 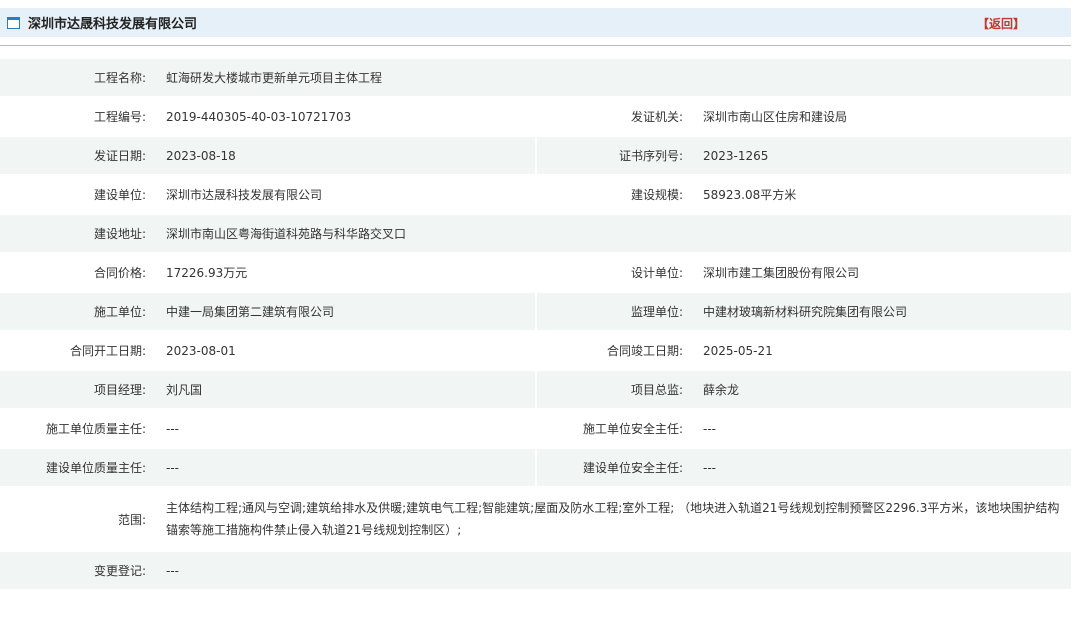 What do you see at coordinates (614, 116) in the screenshot?
I see `issuer-label: 发证机关:` at bounding box center [614, 116].